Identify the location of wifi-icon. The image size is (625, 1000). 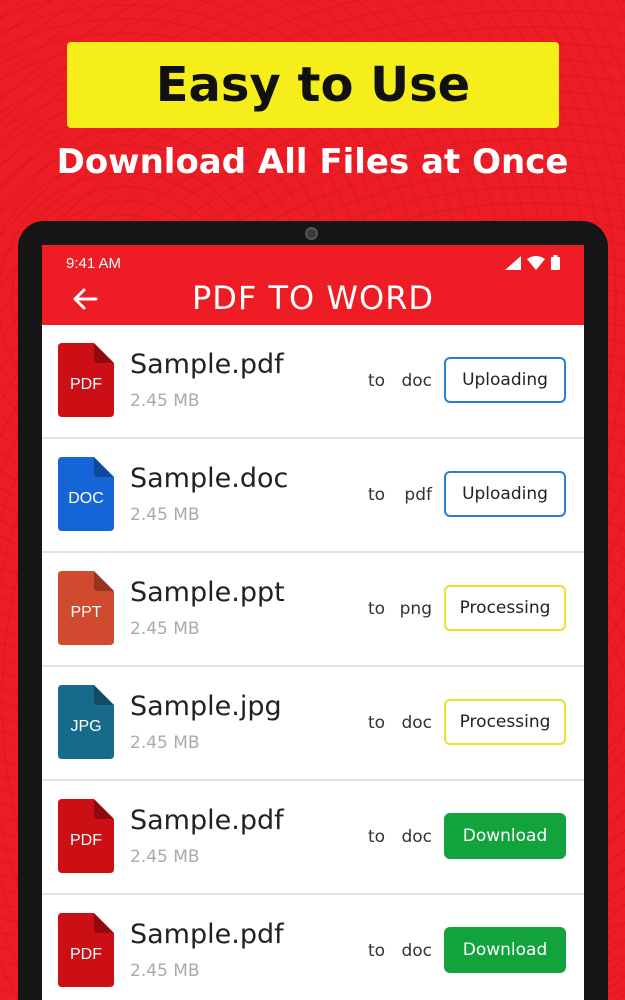
(536, 262).